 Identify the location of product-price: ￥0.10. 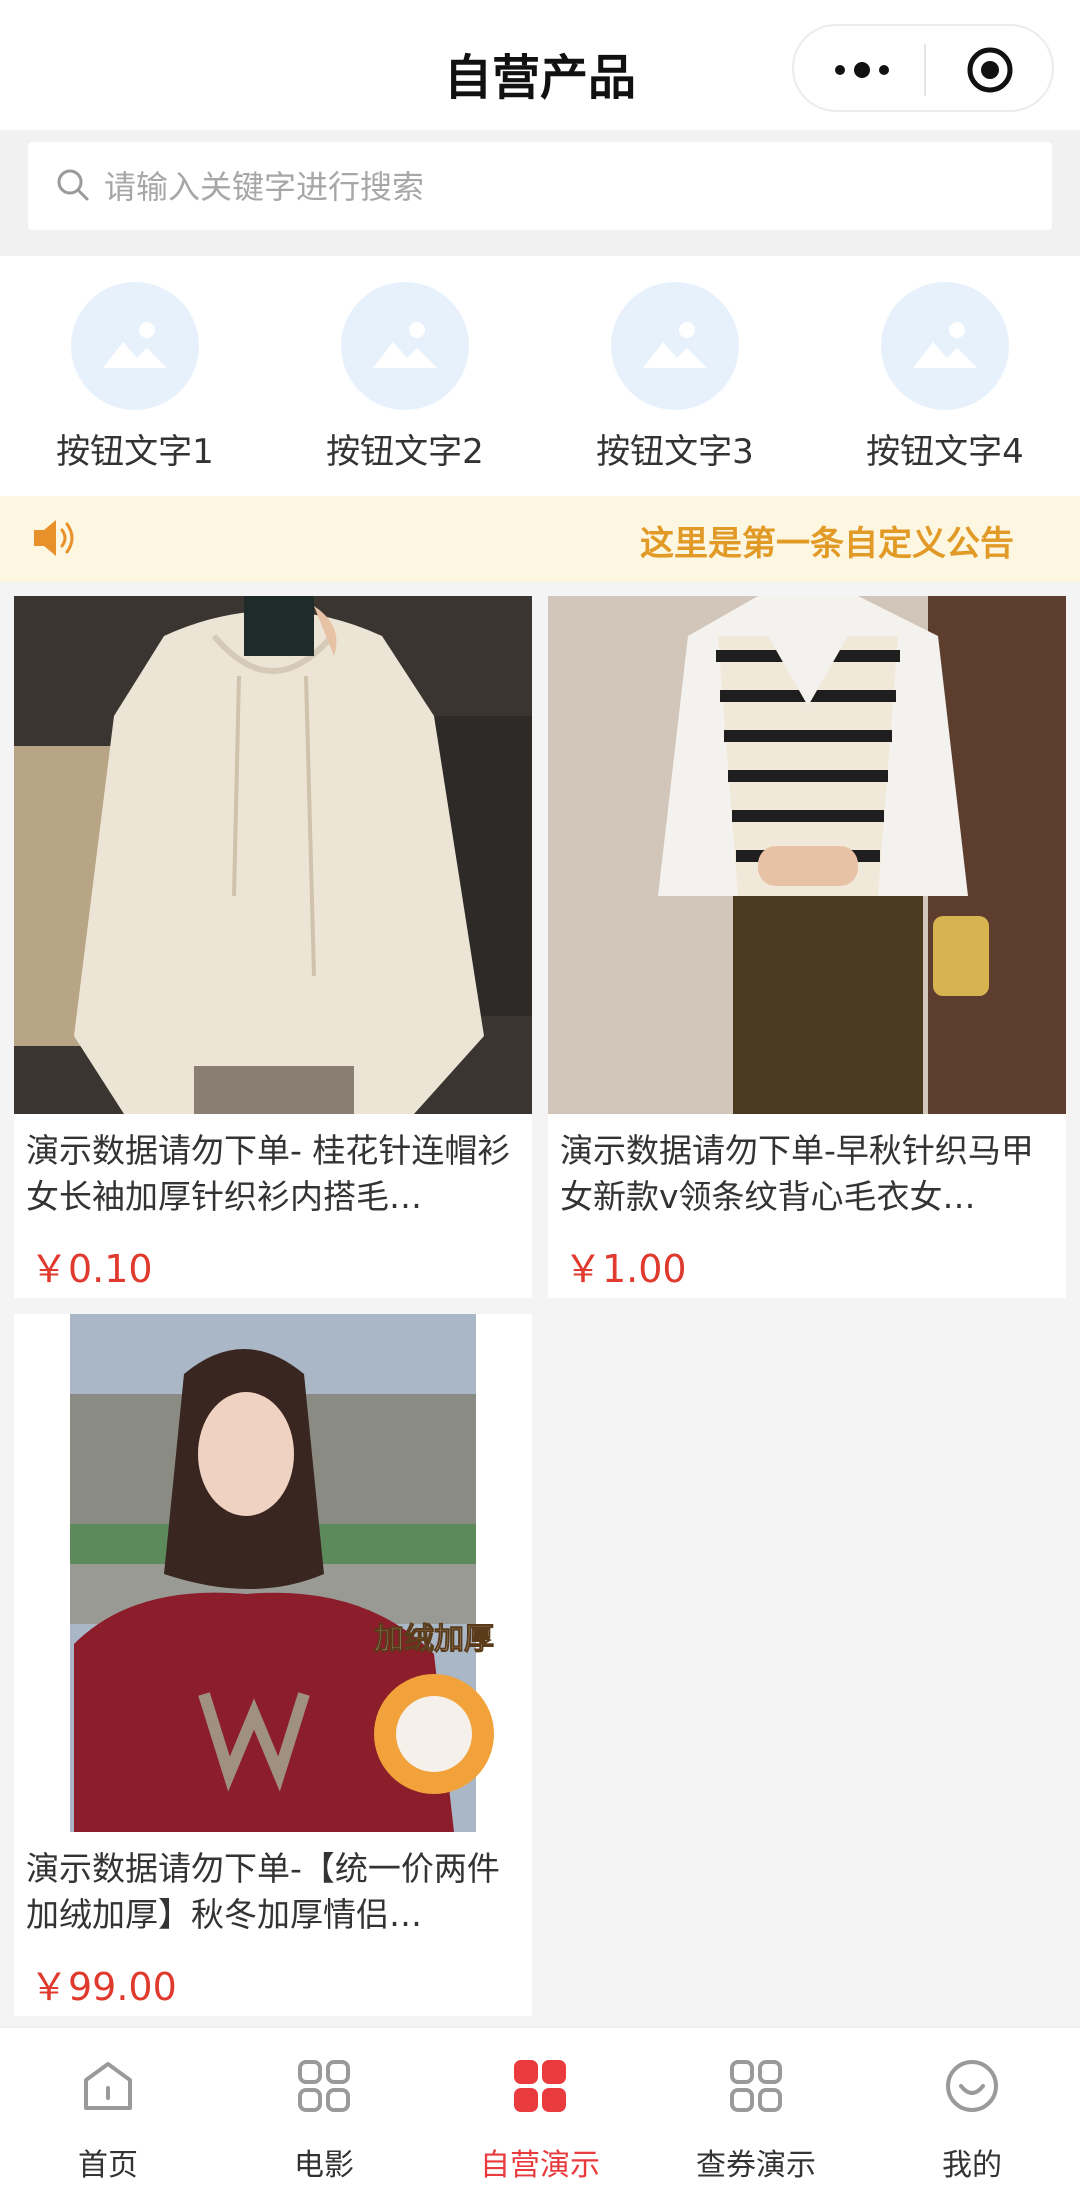
(91, 1269).